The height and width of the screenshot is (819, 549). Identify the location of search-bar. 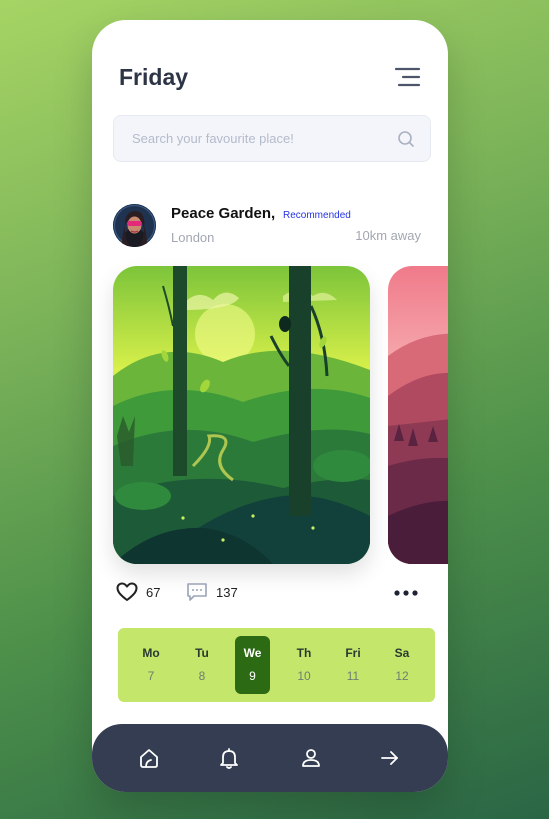
(272, 138).